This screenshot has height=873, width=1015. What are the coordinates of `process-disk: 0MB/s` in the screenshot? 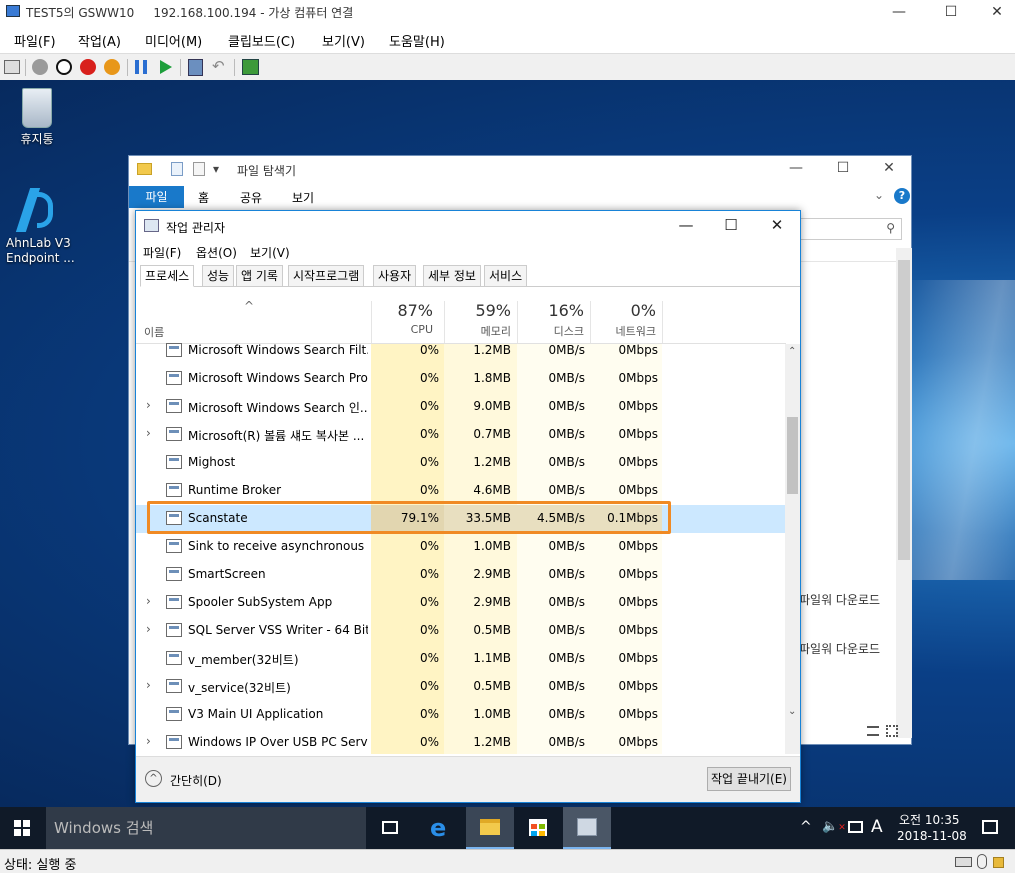 It's located at (566, 350).